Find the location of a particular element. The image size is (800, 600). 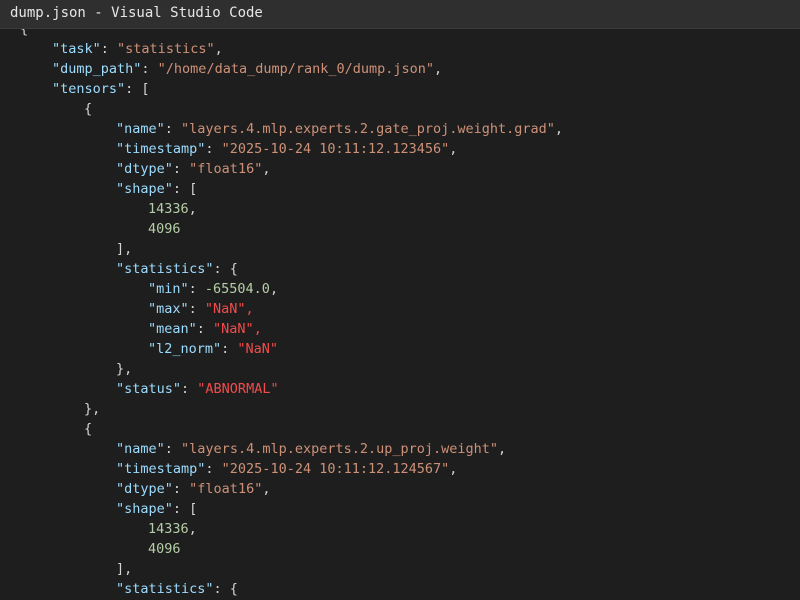

code-token: "2025-10-24 10:11:12.123456" is located at coordinates (335, 149).